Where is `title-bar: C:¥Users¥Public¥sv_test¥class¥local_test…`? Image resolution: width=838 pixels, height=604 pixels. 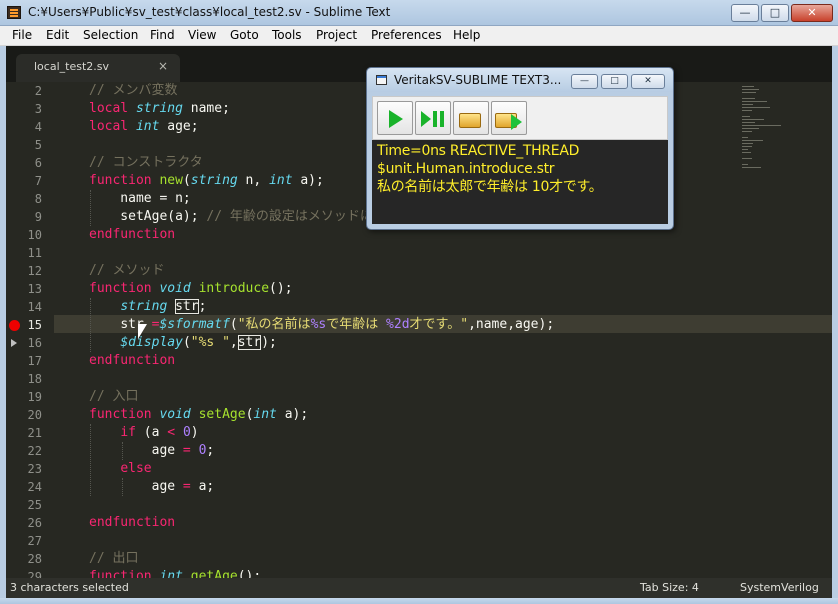
title-bar: C:¥Users¥Public¥sv_test¥class¥local_test… is located at coordinates (419, 13).